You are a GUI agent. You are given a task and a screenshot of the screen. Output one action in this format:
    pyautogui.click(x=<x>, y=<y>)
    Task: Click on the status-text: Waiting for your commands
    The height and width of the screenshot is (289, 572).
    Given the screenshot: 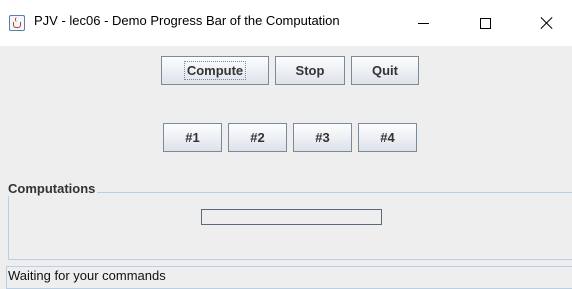 What is the action you would take?
    pyautogui.click(x=87, y=275)
    